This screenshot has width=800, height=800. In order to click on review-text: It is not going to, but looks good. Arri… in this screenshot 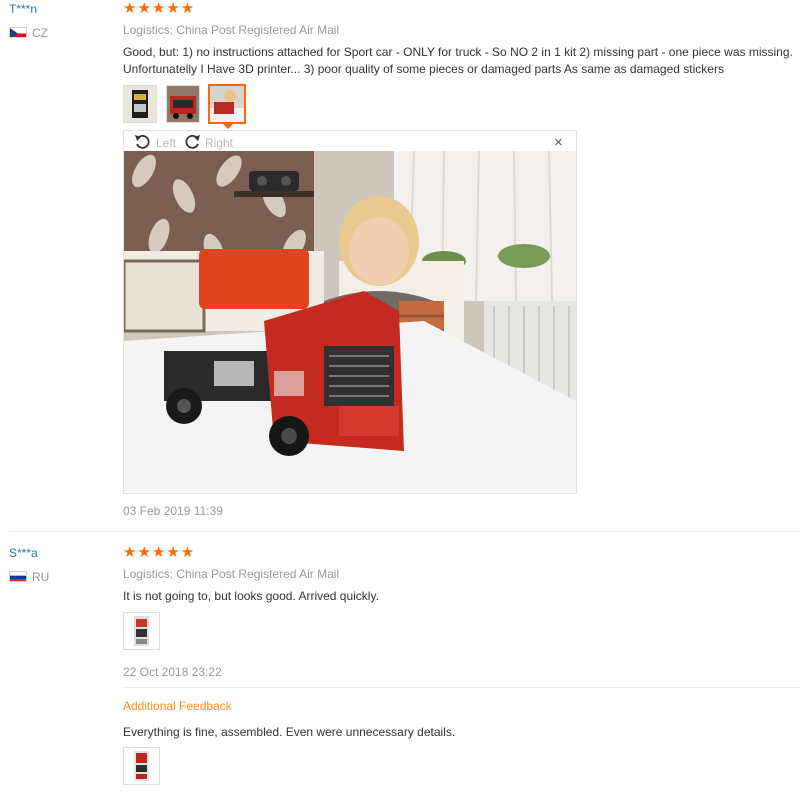, I will do `click(251, 596)`.